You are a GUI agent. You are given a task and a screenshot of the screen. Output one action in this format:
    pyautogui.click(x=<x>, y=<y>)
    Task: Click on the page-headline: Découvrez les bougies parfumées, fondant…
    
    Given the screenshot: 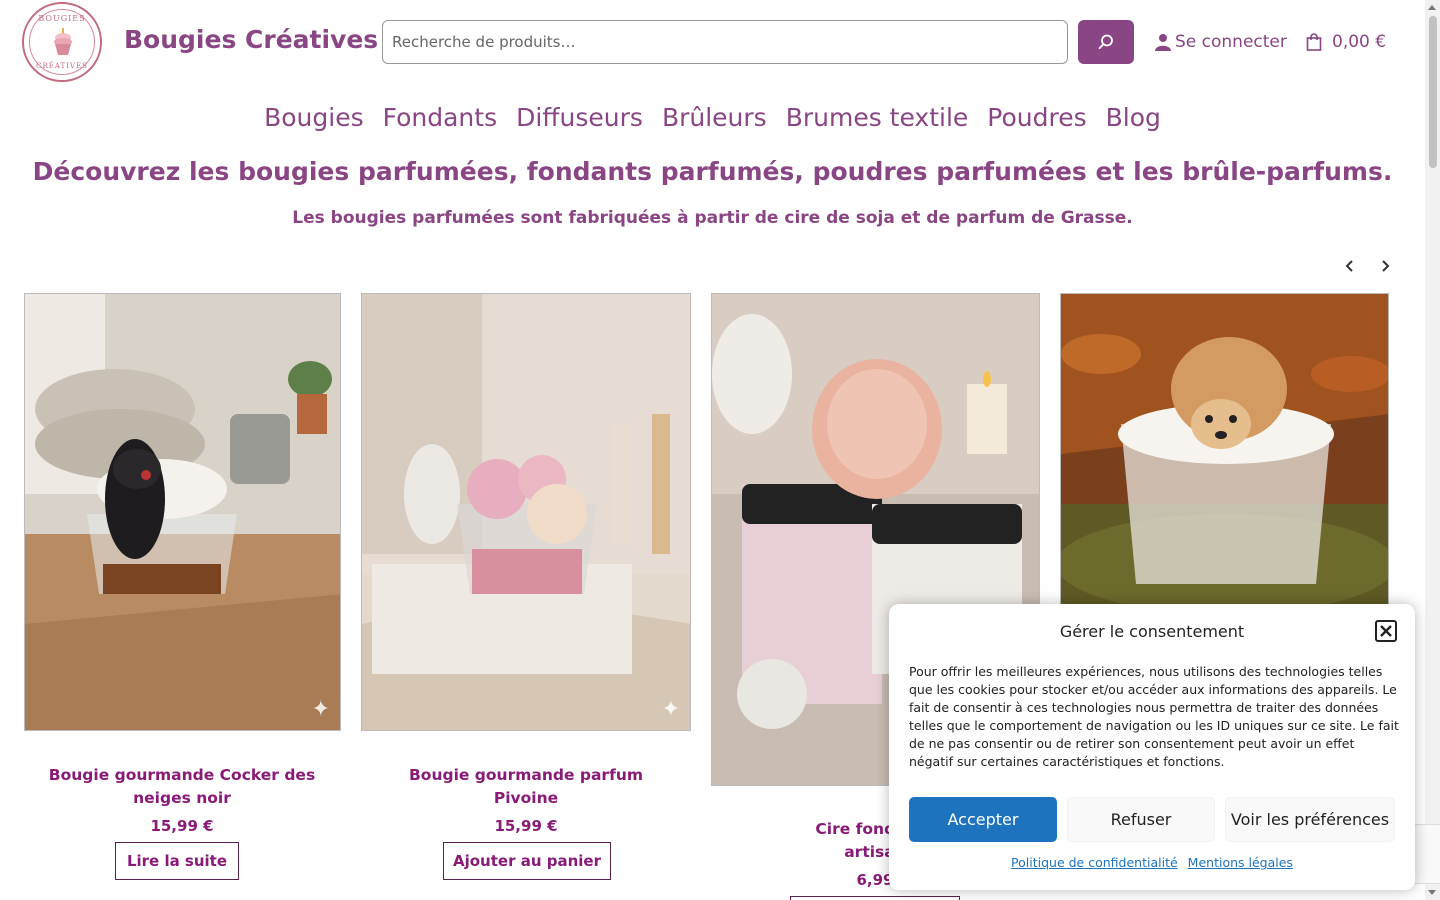 What is the action you would take?
    pyautogui.click(x=712, y=171)
    